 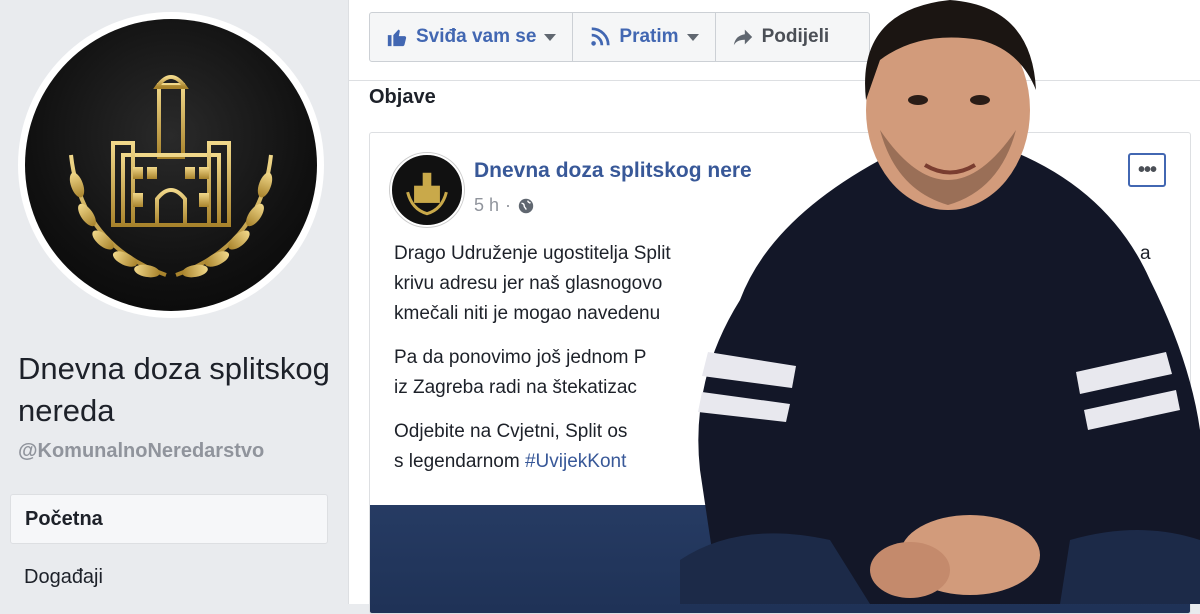 What do you see at coordinates (575, 461) in the screenshot?
I see `post-hashtag-link: #UvijekKont` at bounding box center [575, 461].